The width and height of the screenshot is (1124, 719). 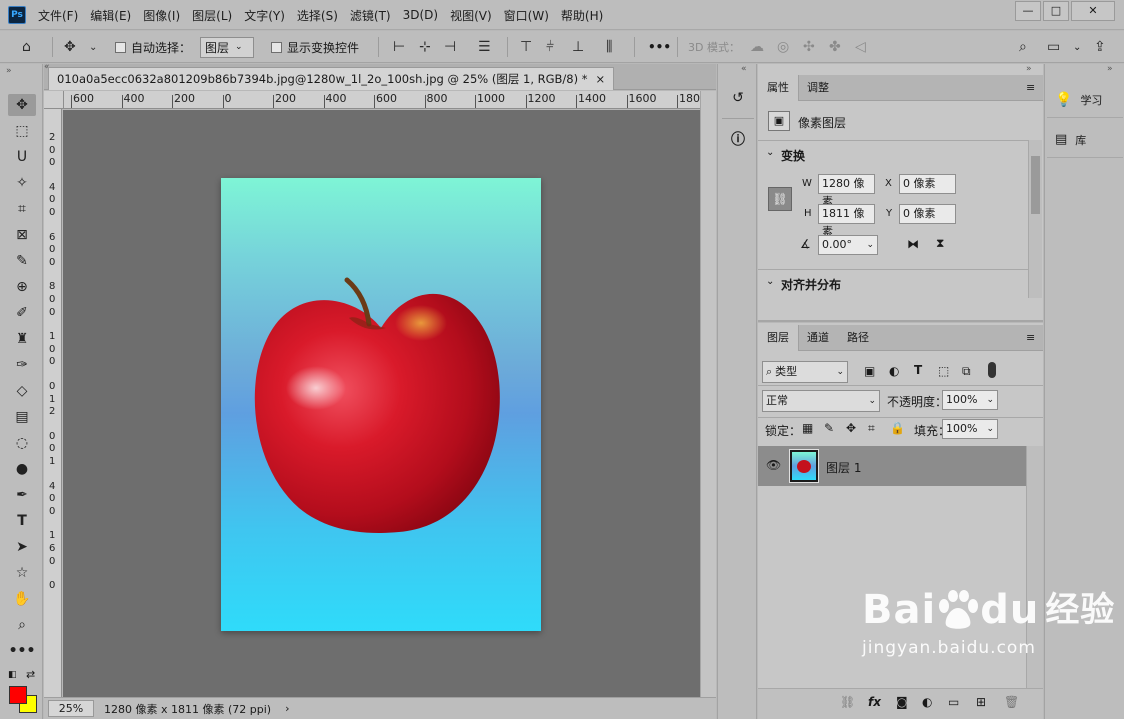 What do you see at coordinates (1056, 11) in the screenshot?
I see `maximize-button: □` at bounding box center [1056, 11].